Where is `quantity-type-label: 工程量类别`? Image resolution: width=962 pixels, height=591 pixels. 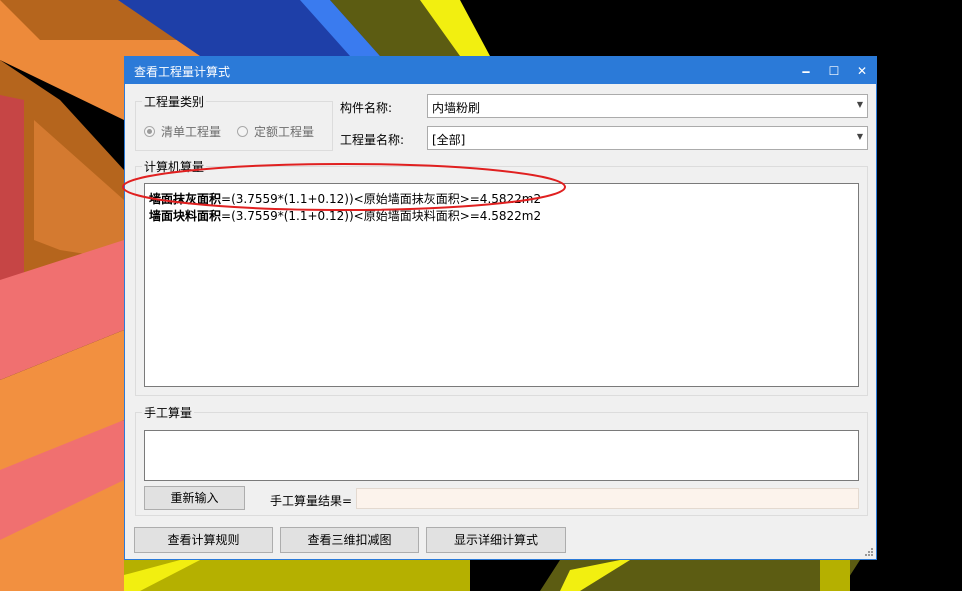 quantity-type-label: 工程量类别 is located at coordinates (174, 101).